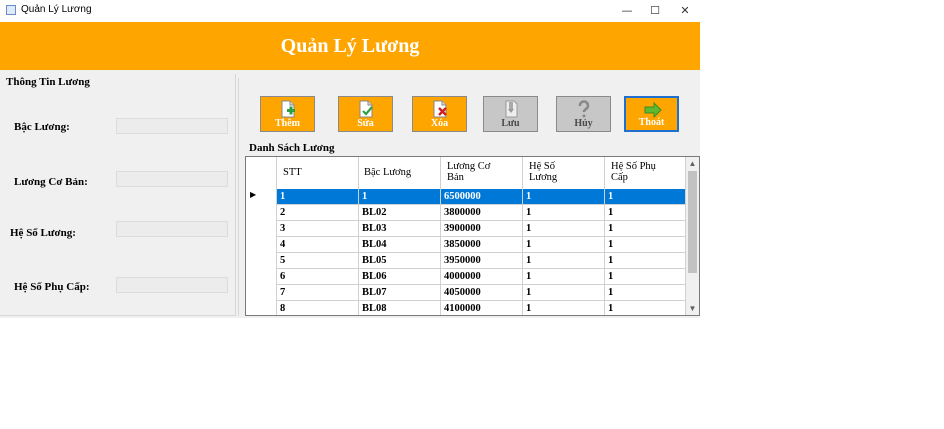 The height and width of the screenshot is (429, 944). I want to click on allowance-coefficient-input, so click(172, 285).